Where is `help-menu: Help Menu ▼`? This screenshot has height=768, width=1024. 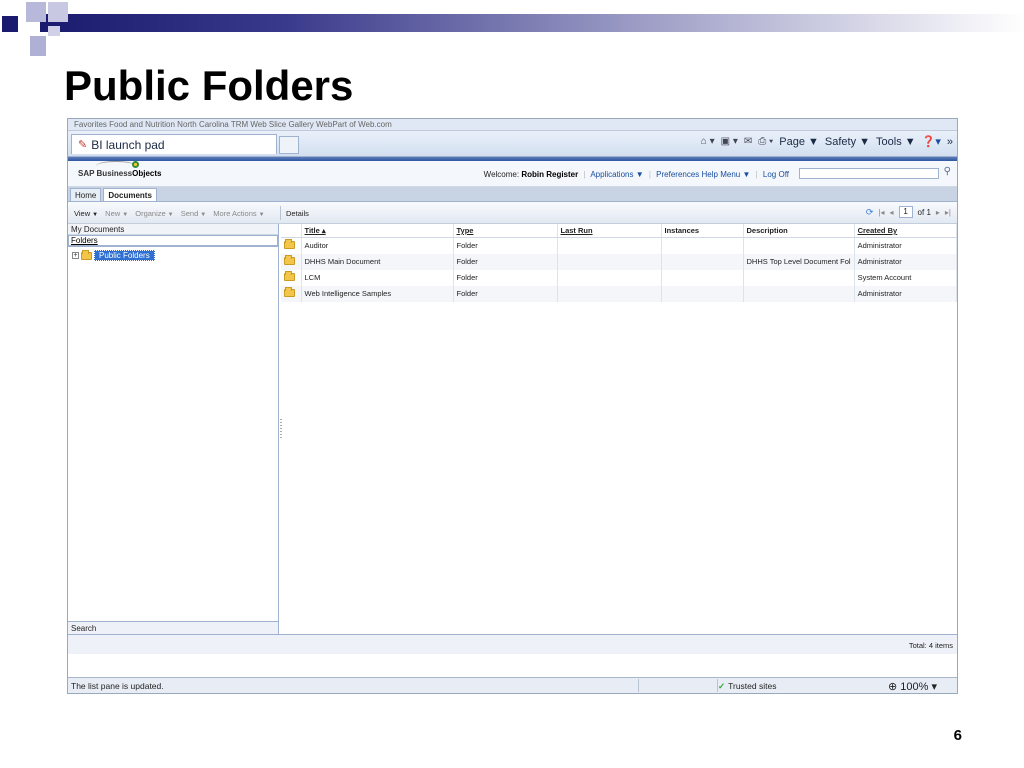 help-menu: Help Menu ▼ is located at coordinates (726, 174).